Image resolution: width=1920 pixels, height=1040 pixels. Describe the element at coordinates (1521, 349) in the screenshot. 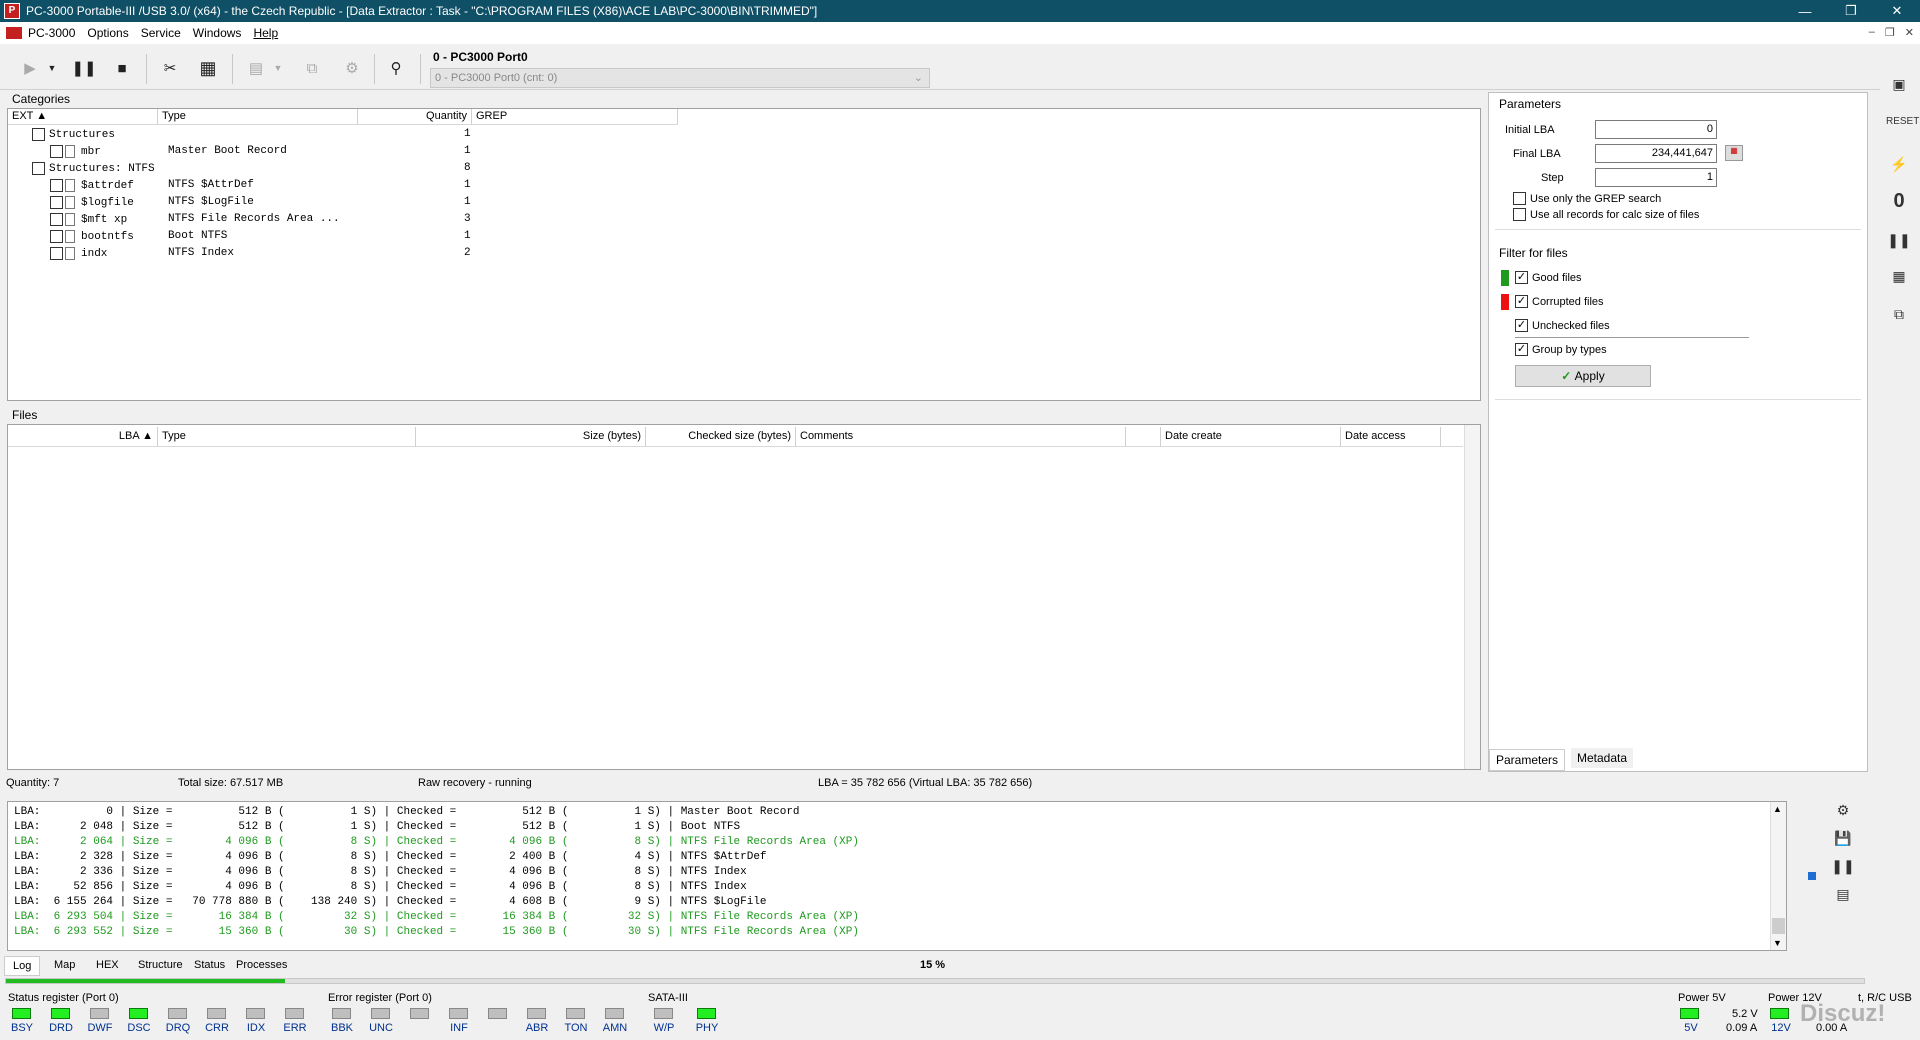

I see `group-by-types-checkbox: ✓` at that location.